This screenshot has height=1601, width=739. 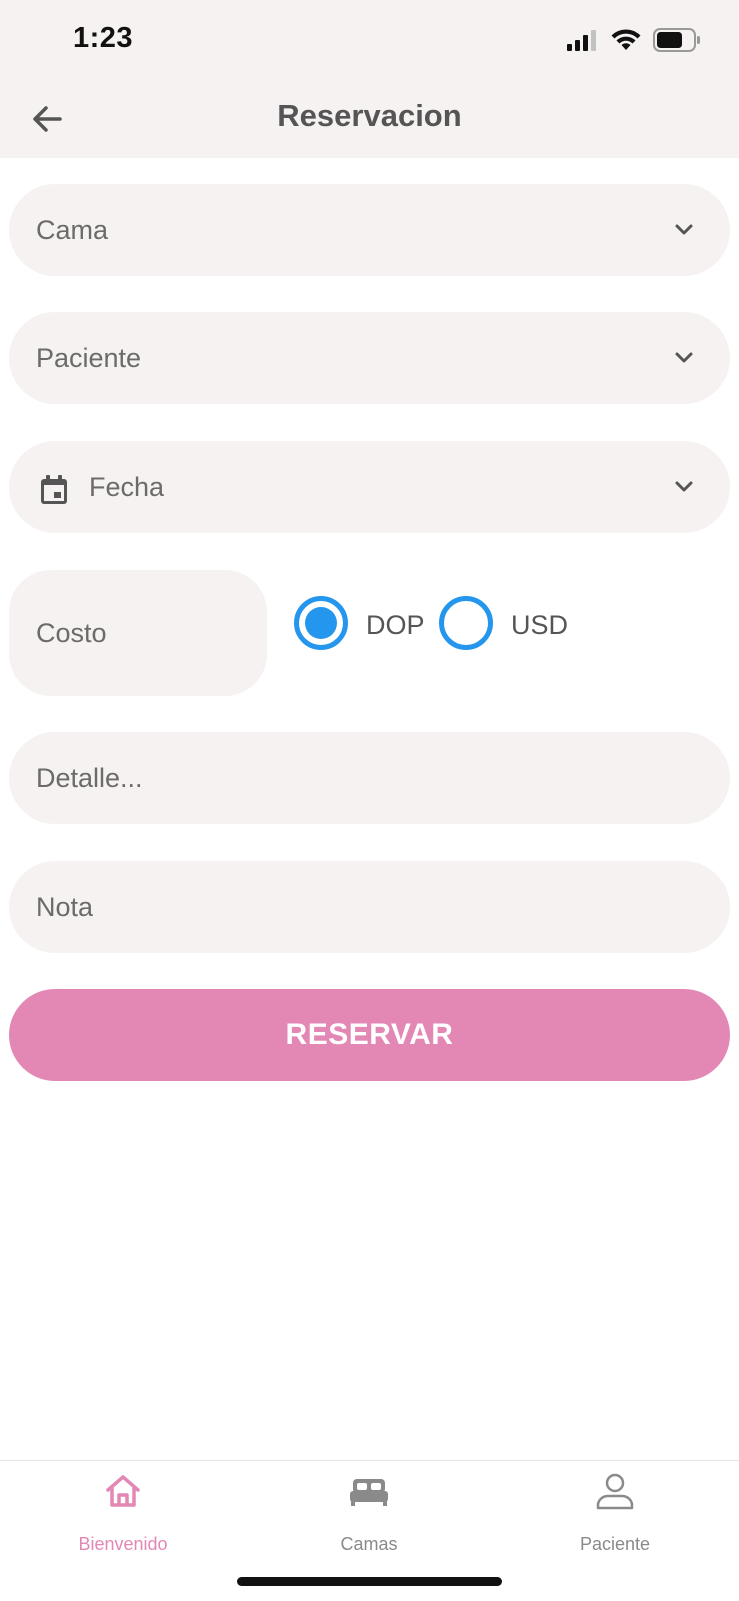 I want to click on bed-icon, so click(x=369, y=1492).